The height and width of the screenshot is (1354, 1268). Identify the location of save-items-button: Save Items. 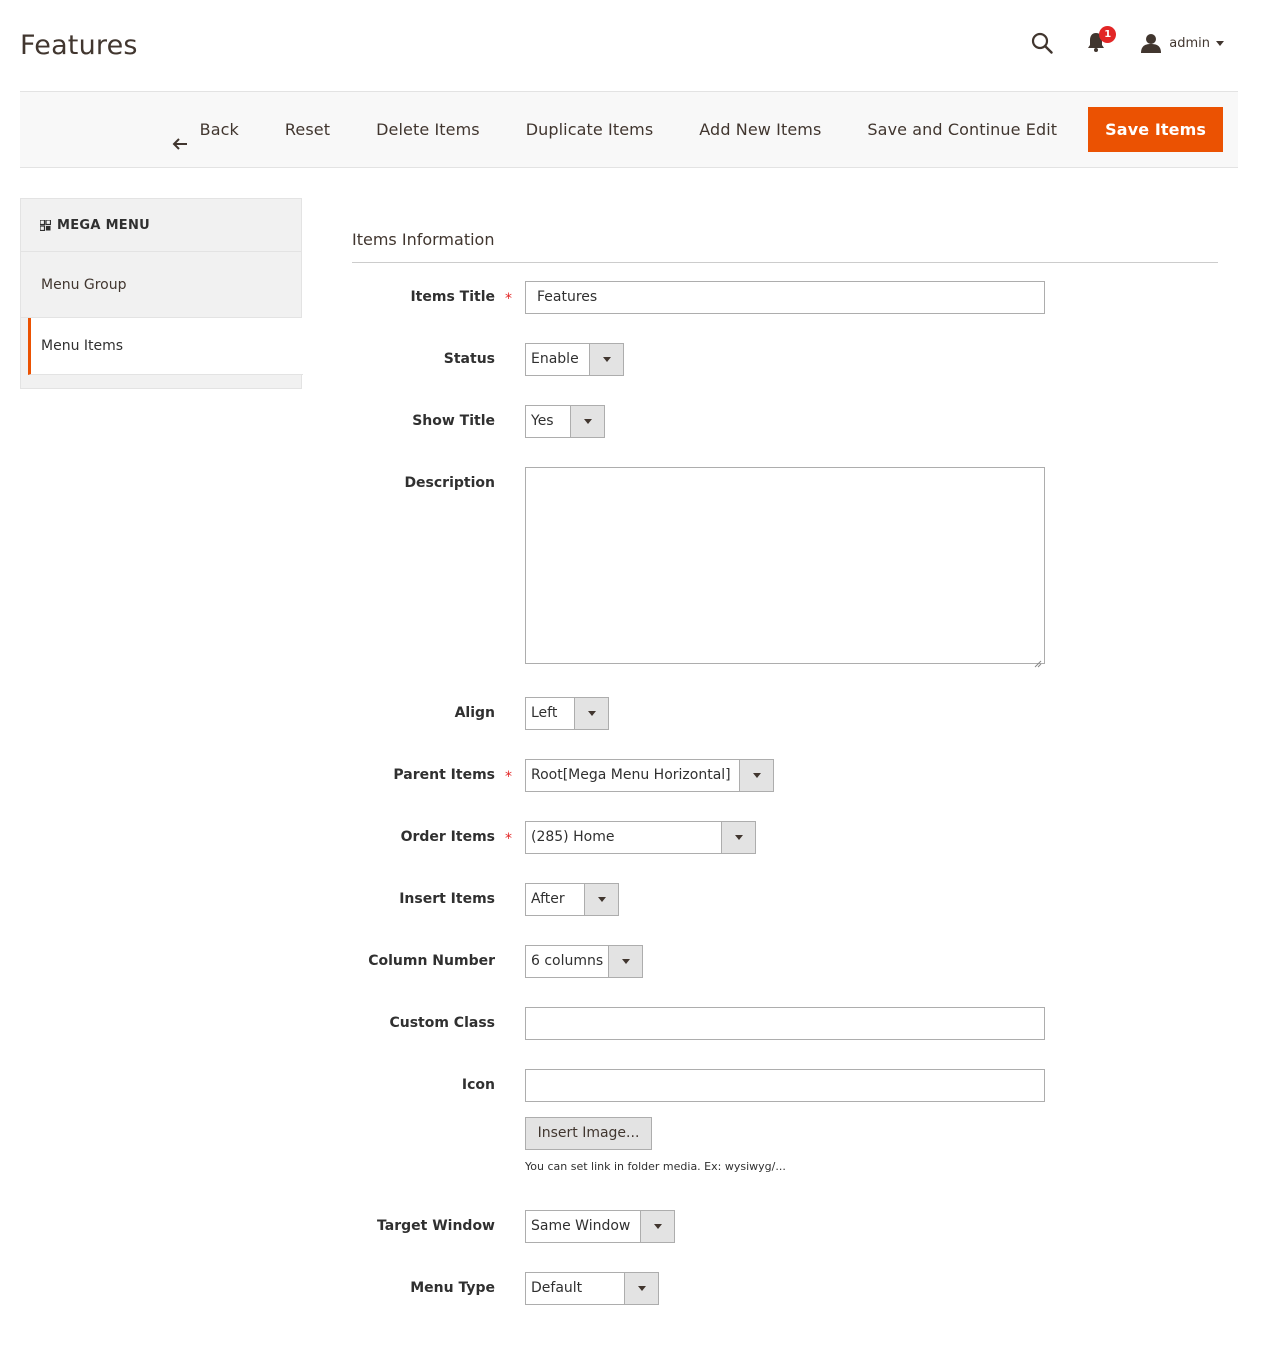
(1155, 129).